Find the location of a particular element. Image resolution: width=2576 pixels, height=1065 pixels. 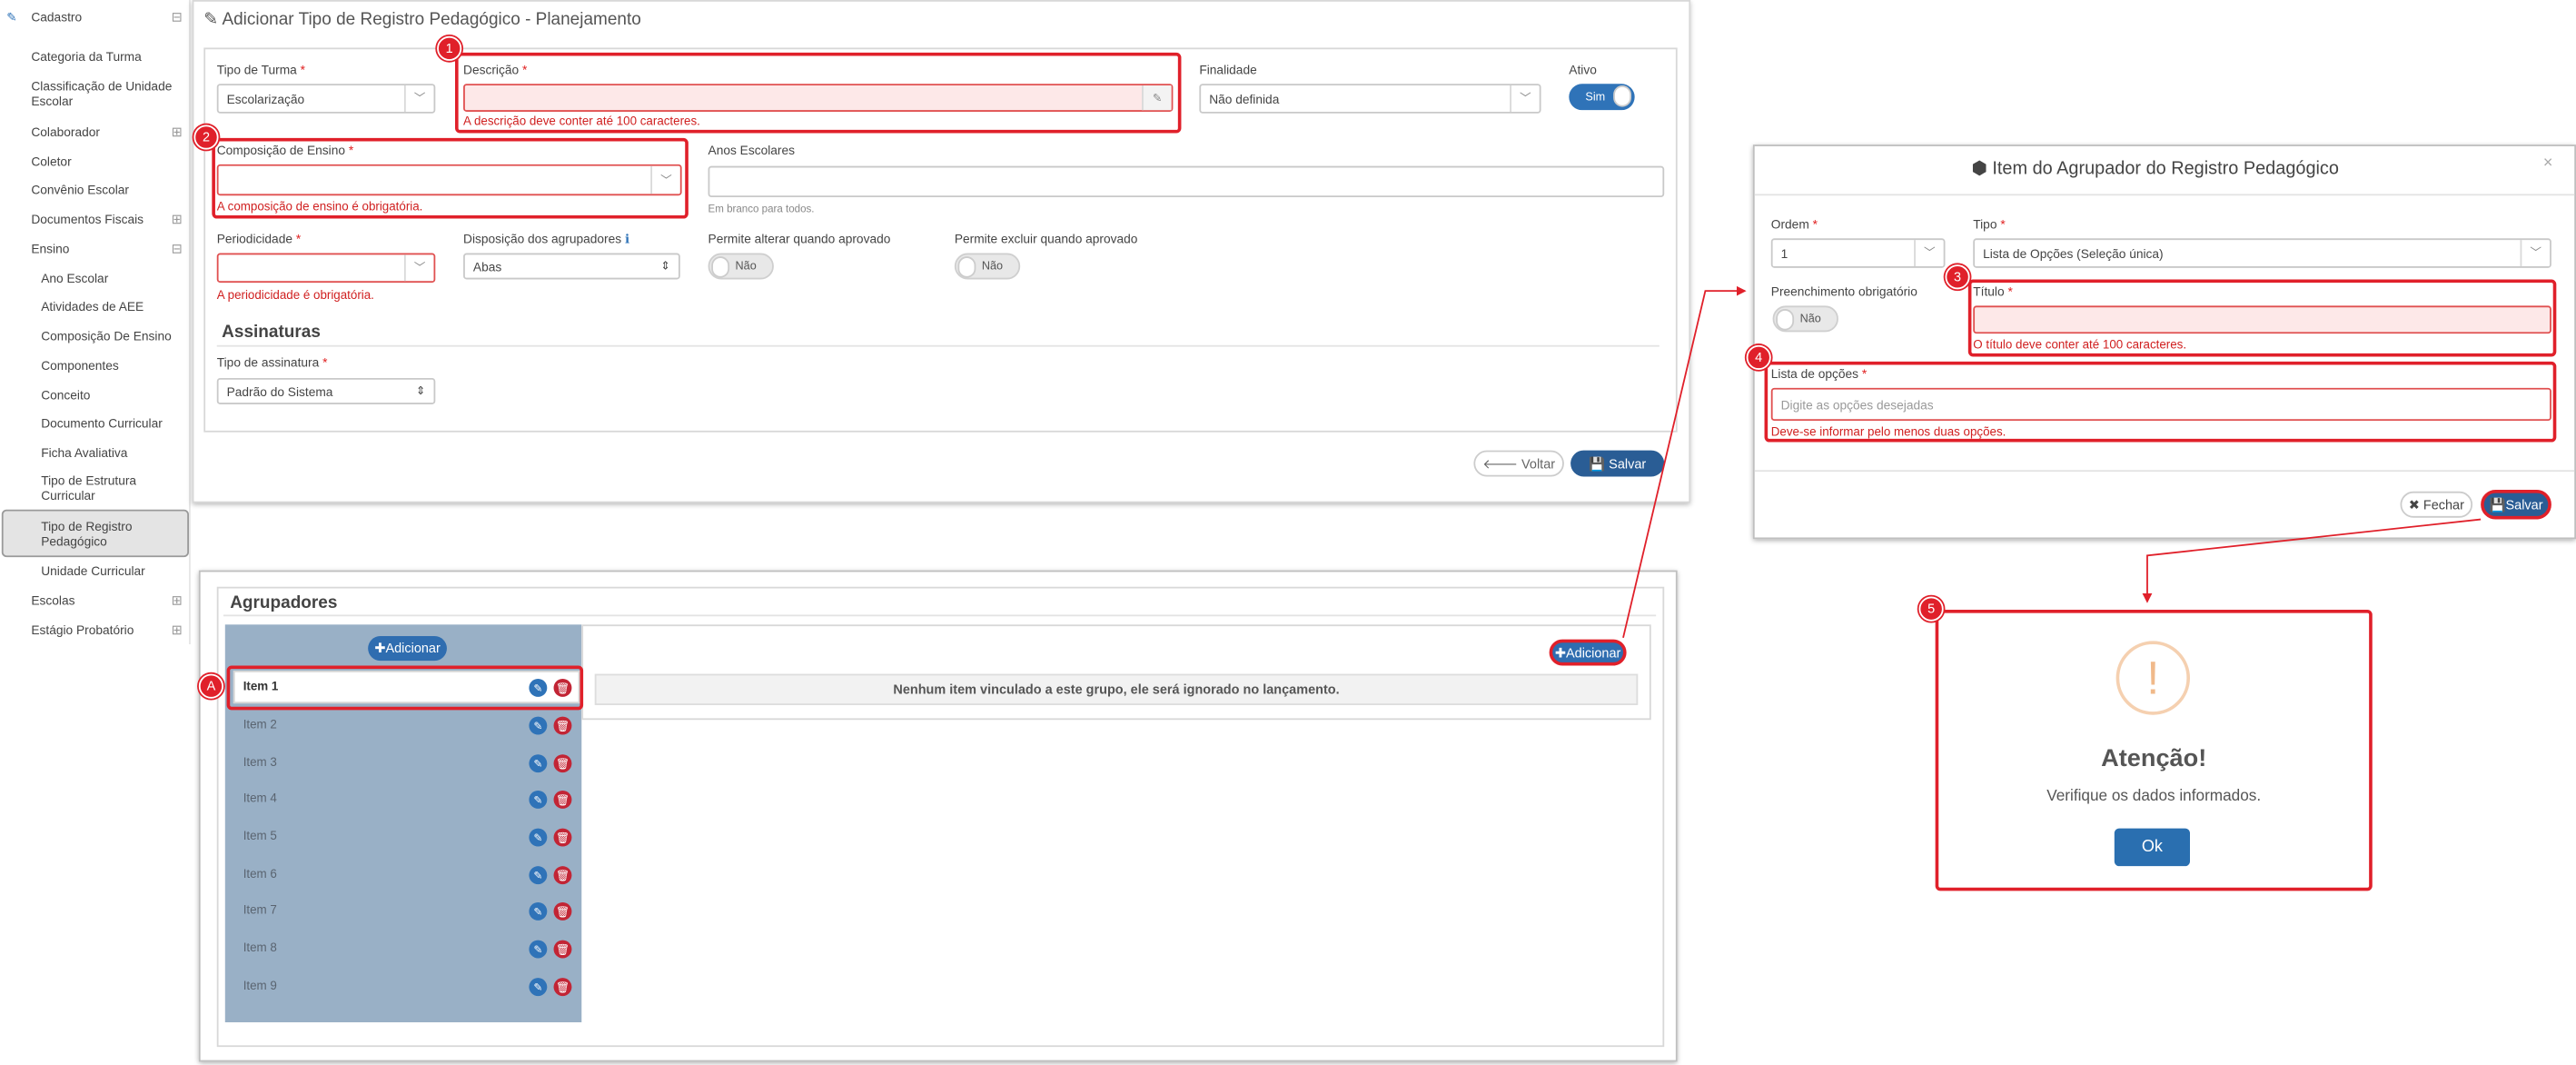

annotation-arrows is located at coordinates (2052, 461).